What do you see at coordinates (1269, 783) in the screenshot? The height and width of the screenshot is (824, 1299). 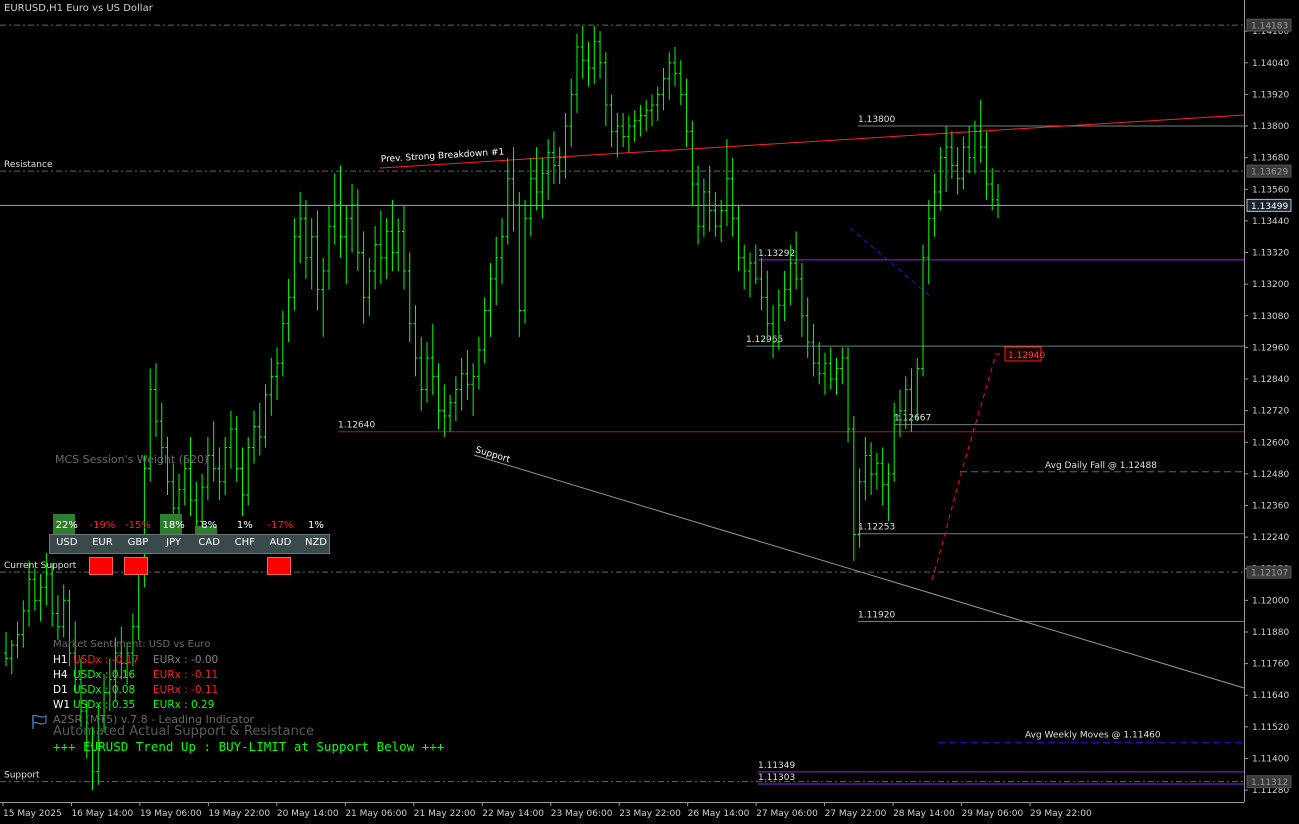 I see `price-box-label: 1.11312` at bounding box center [1269, 783].